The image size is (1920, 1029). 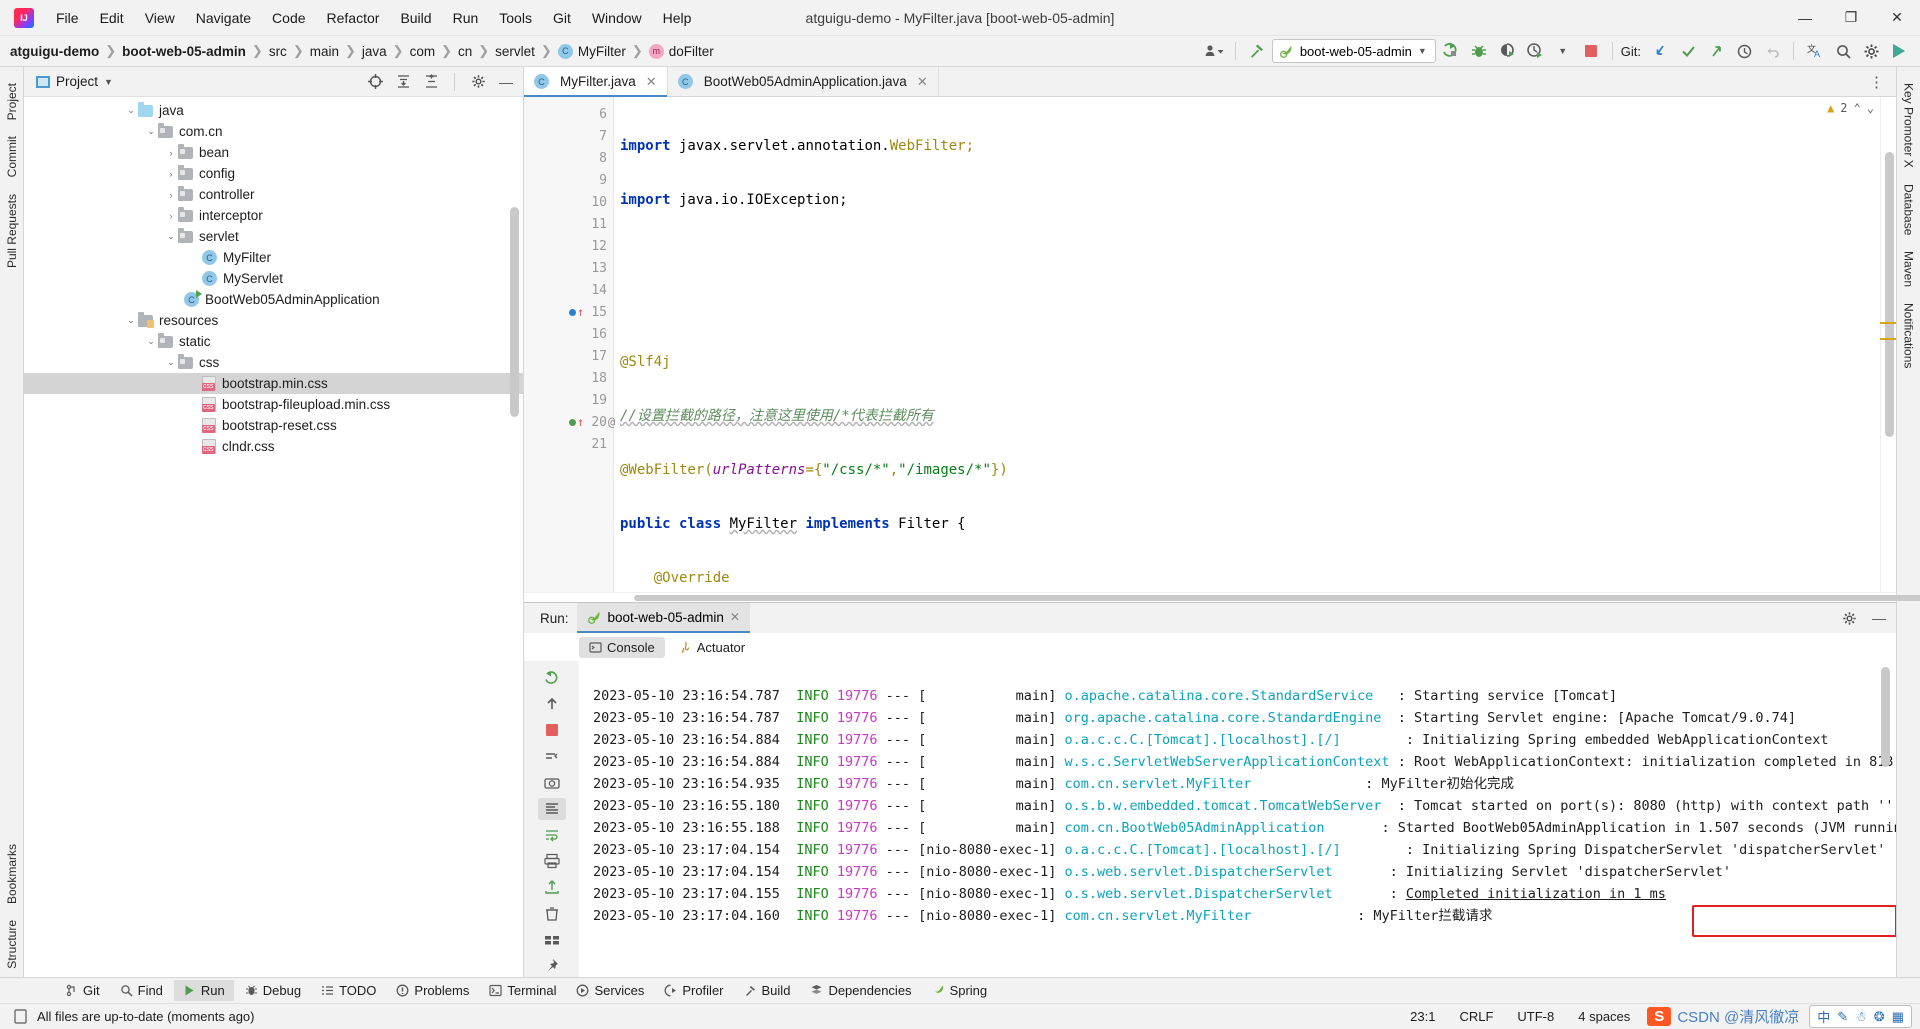 What do you see at coordinates (54, 51) in the screenshot?
I see `breadcrumb-atguigu-demo: atguigu-demo` at bounding box center [54, 51].